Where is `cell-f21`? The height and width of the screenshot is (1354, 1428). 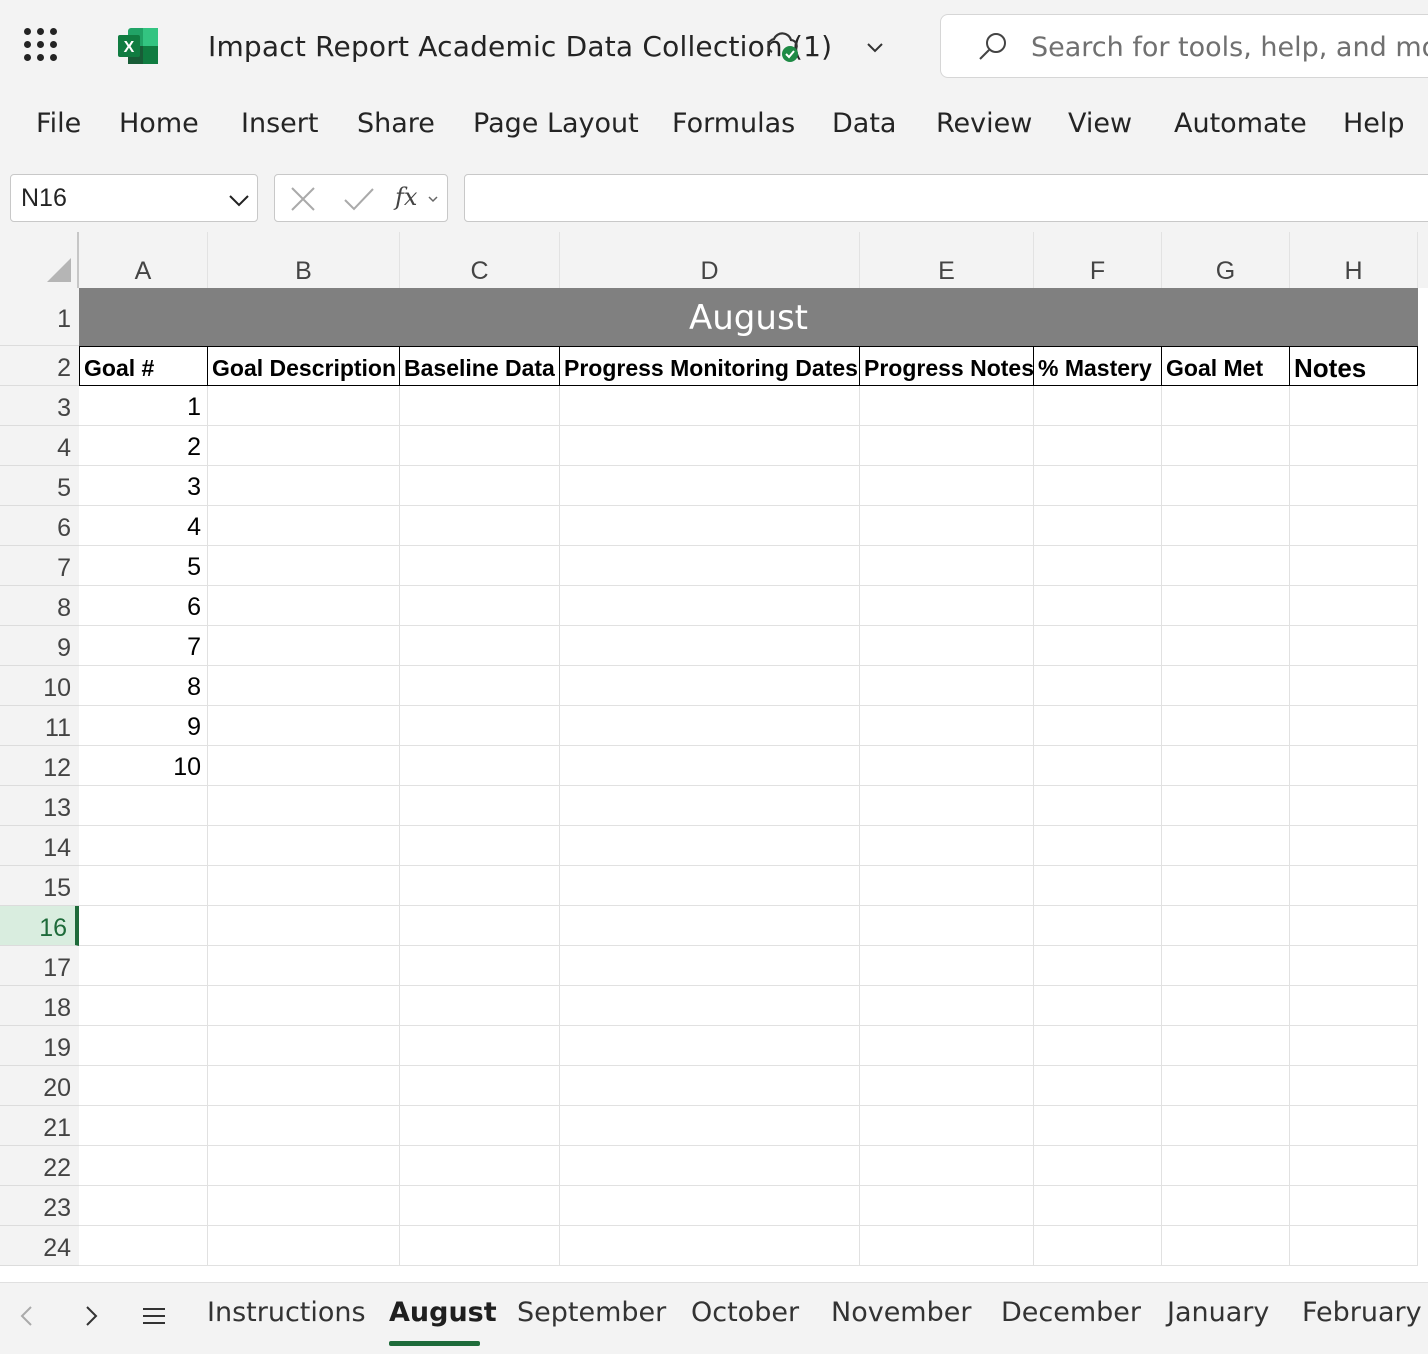
cell-f21 is located at coordinates (1098, 1126).